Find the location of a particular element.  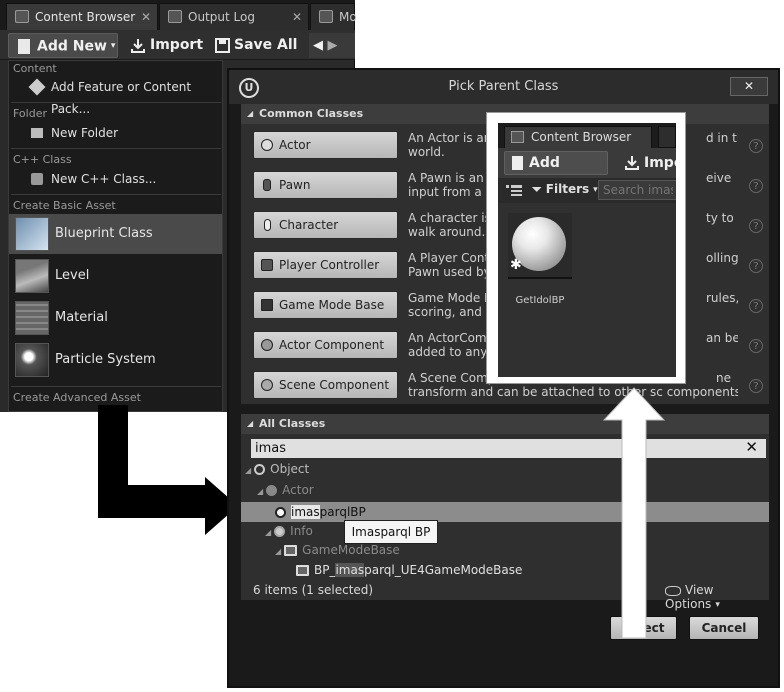

info-icon is located at coordinates (280, 531).